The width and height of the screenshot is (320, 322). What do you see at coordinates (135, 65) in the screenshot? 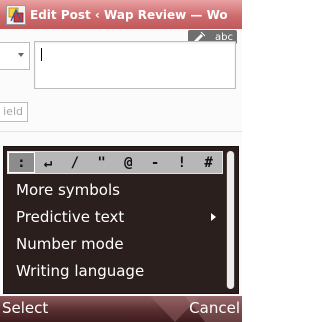
I see `post-text-field` at bounding box center [135, 65].